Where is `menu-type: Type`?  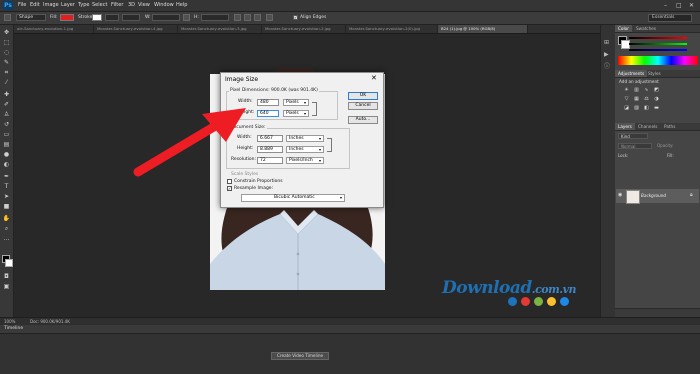
menu-type: Type is located at coordinates (83, 5).